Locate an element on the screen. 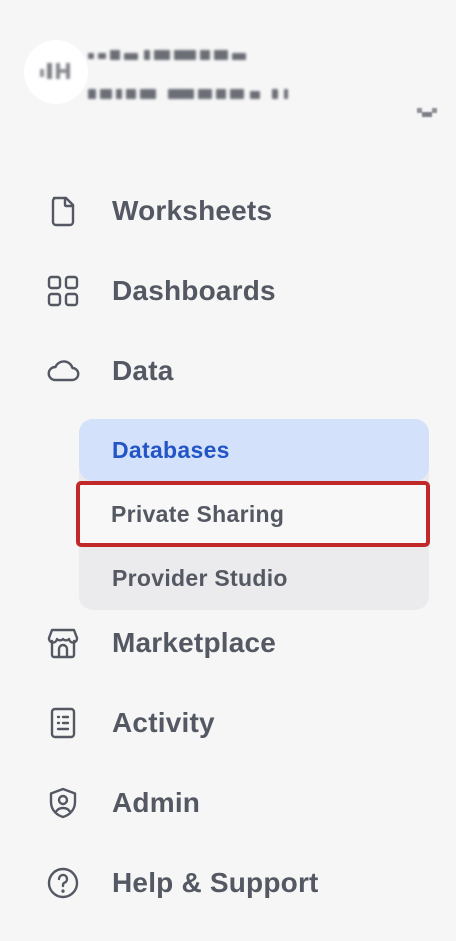  avatar-initials-blurred is located at coordinates (55, 71).